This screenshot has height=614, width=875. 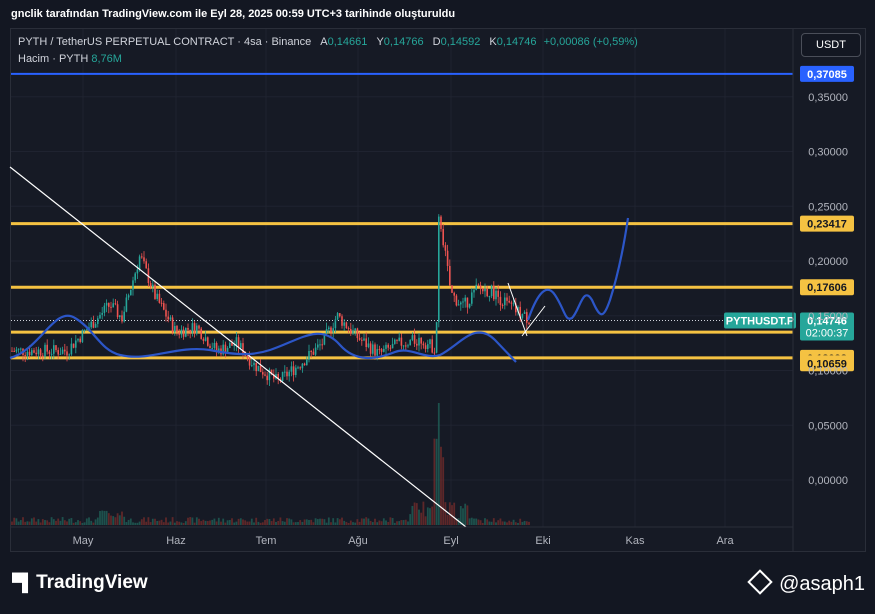 I want to click on currency-button: USDT, so click(x=831, y=45).